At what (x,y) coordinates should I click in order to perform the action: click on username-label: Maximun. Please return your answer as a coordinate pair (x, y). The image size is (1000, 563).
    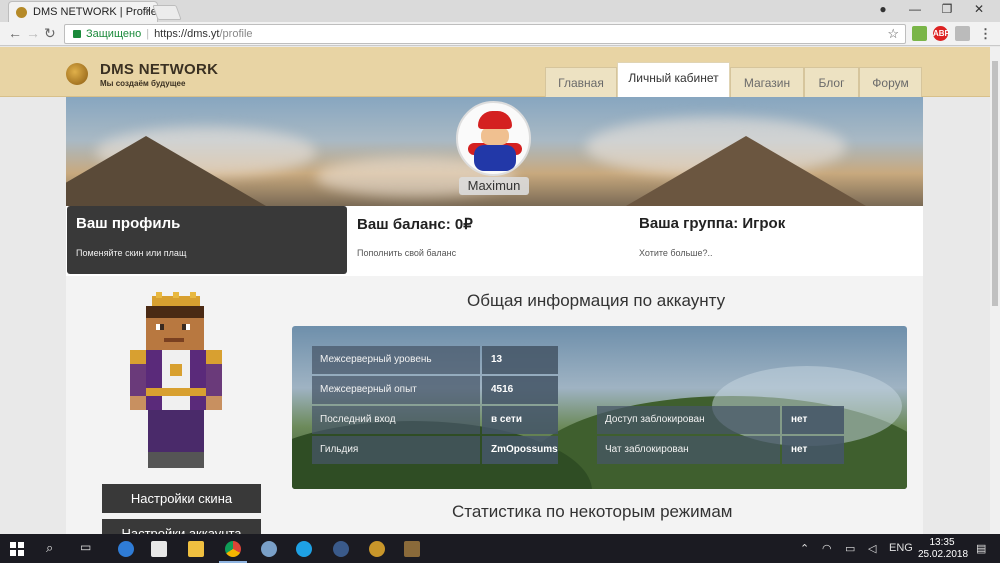
    Looking at the image, I should click on (494, 186).